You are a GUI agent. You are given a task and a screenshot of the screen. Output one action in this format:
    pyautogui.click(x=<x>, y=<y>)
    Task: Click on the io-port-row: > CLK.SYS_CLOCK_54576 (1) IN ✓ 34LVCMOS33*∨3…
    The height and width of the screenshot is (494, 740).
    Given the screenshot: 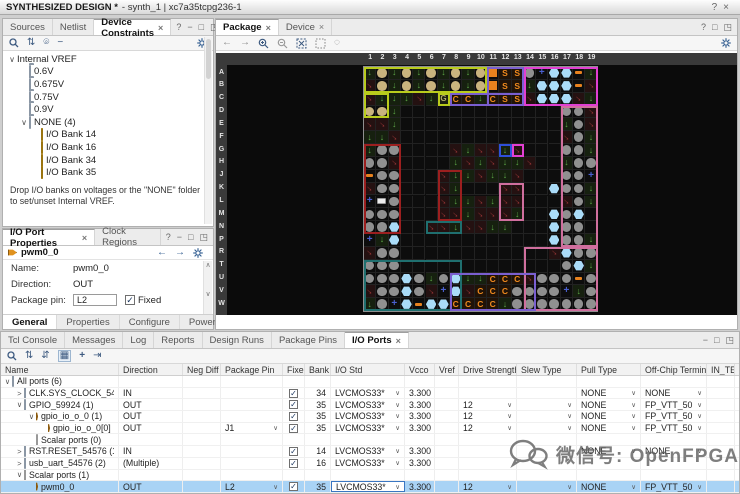 What is the action you would take?
    pyautogui.click(x=370, y=393)
    